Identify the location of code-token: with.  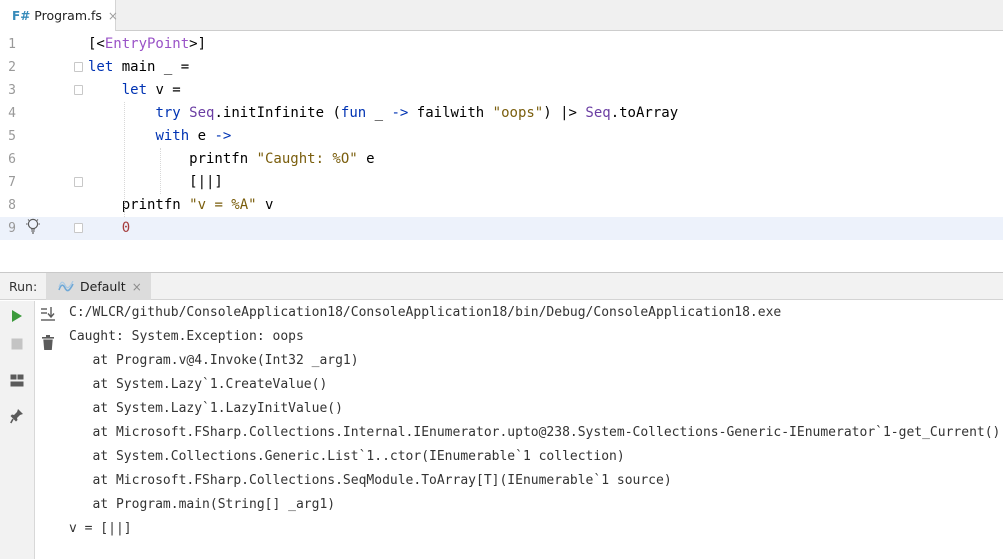
(172, 136).